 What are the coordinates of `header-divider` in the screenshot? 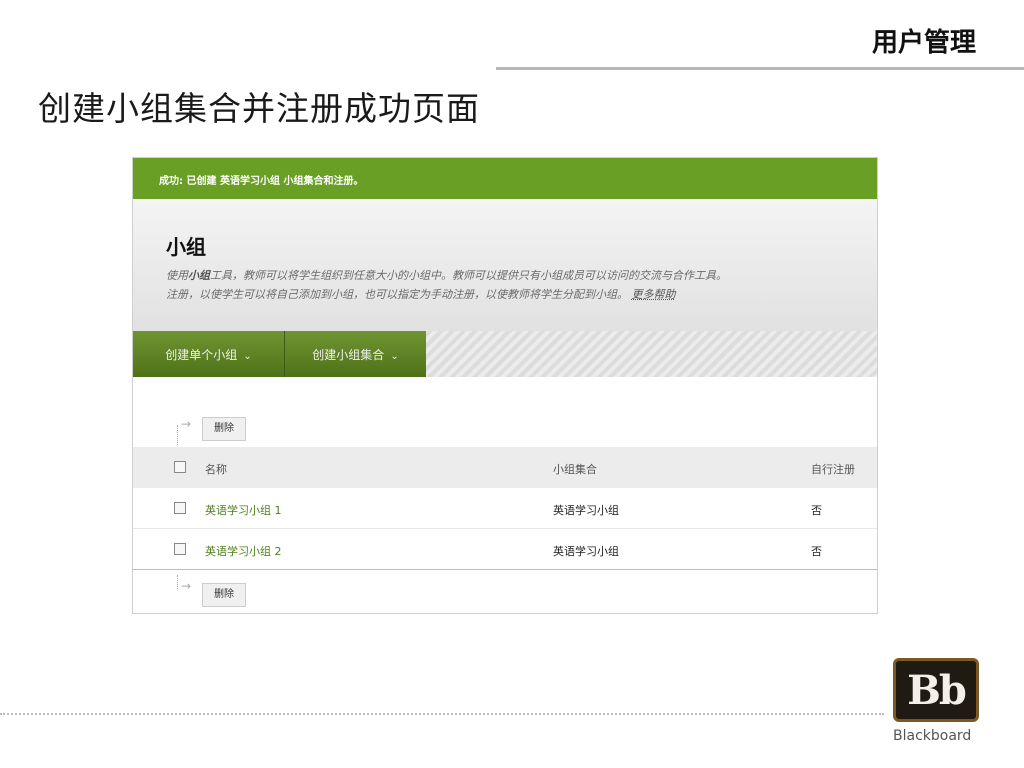 It's located at (760, 68).